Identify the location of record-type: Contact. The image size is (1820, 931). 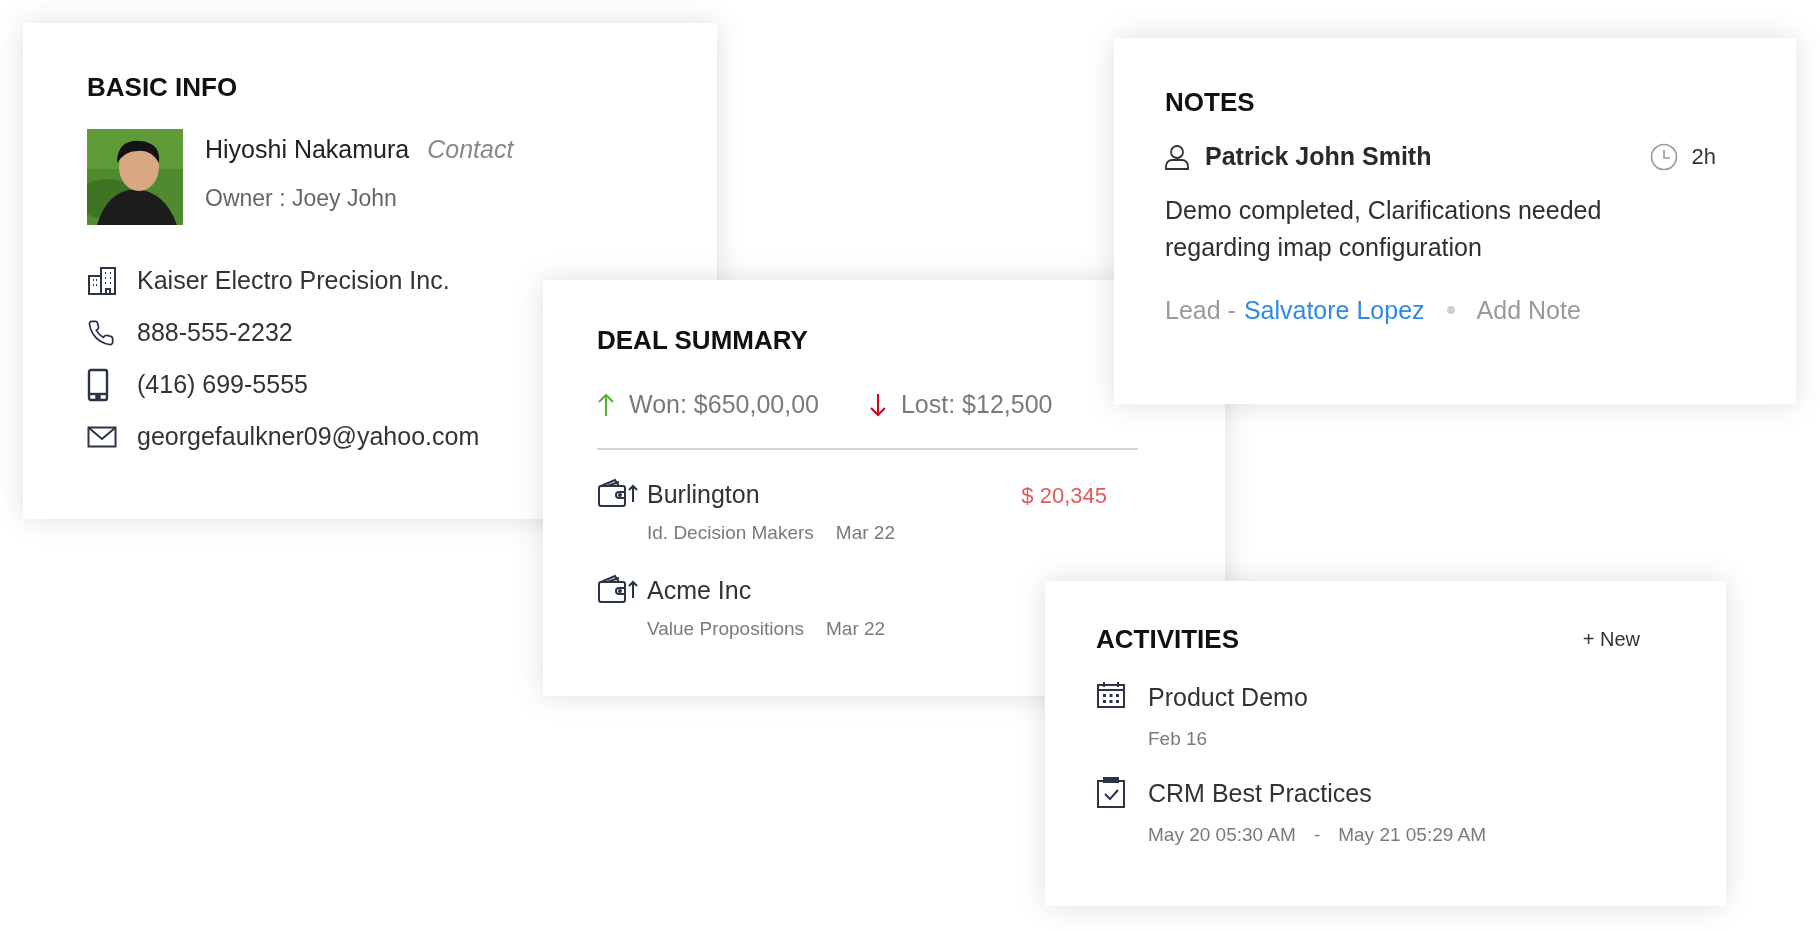
(470, 149).